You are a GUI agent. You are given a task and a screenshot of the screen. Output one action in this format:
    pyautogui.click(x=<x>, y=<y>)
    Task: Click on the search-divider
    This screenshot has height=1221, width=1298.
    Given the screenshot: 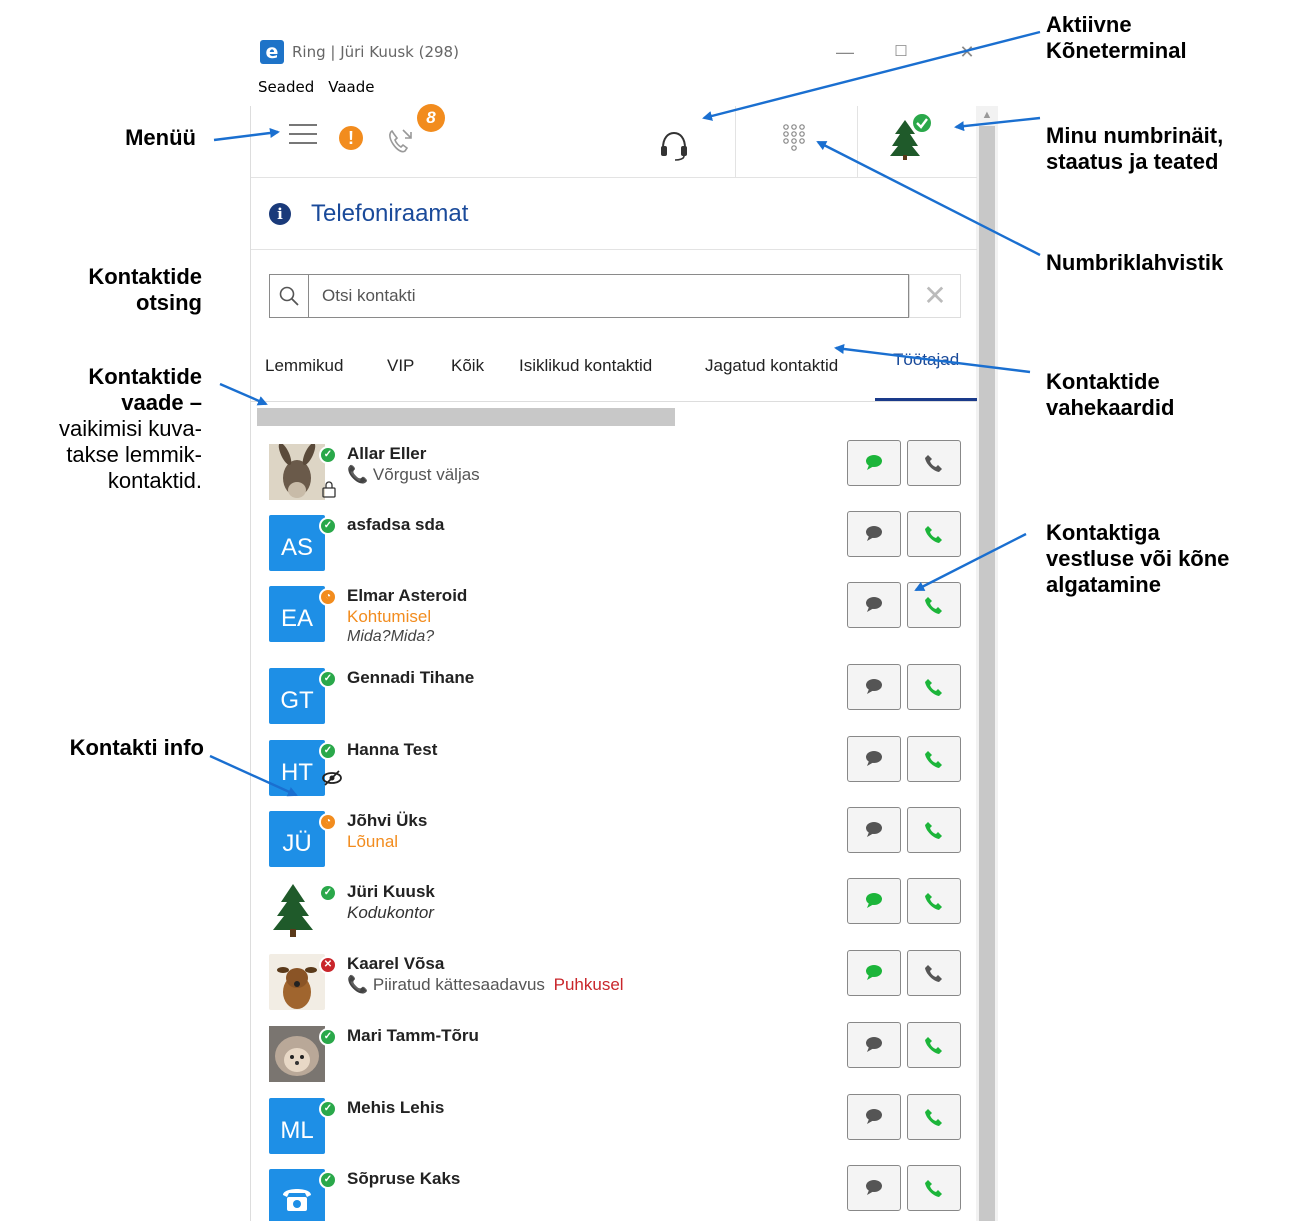 What is the action you would take?
    pyautogui.click(x=308, y=296)
    